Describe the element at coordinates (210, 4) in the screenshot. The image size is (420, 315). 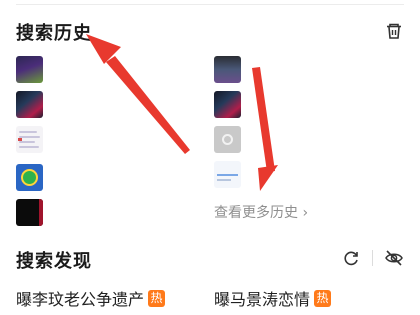
I see `top-divider` at that location.